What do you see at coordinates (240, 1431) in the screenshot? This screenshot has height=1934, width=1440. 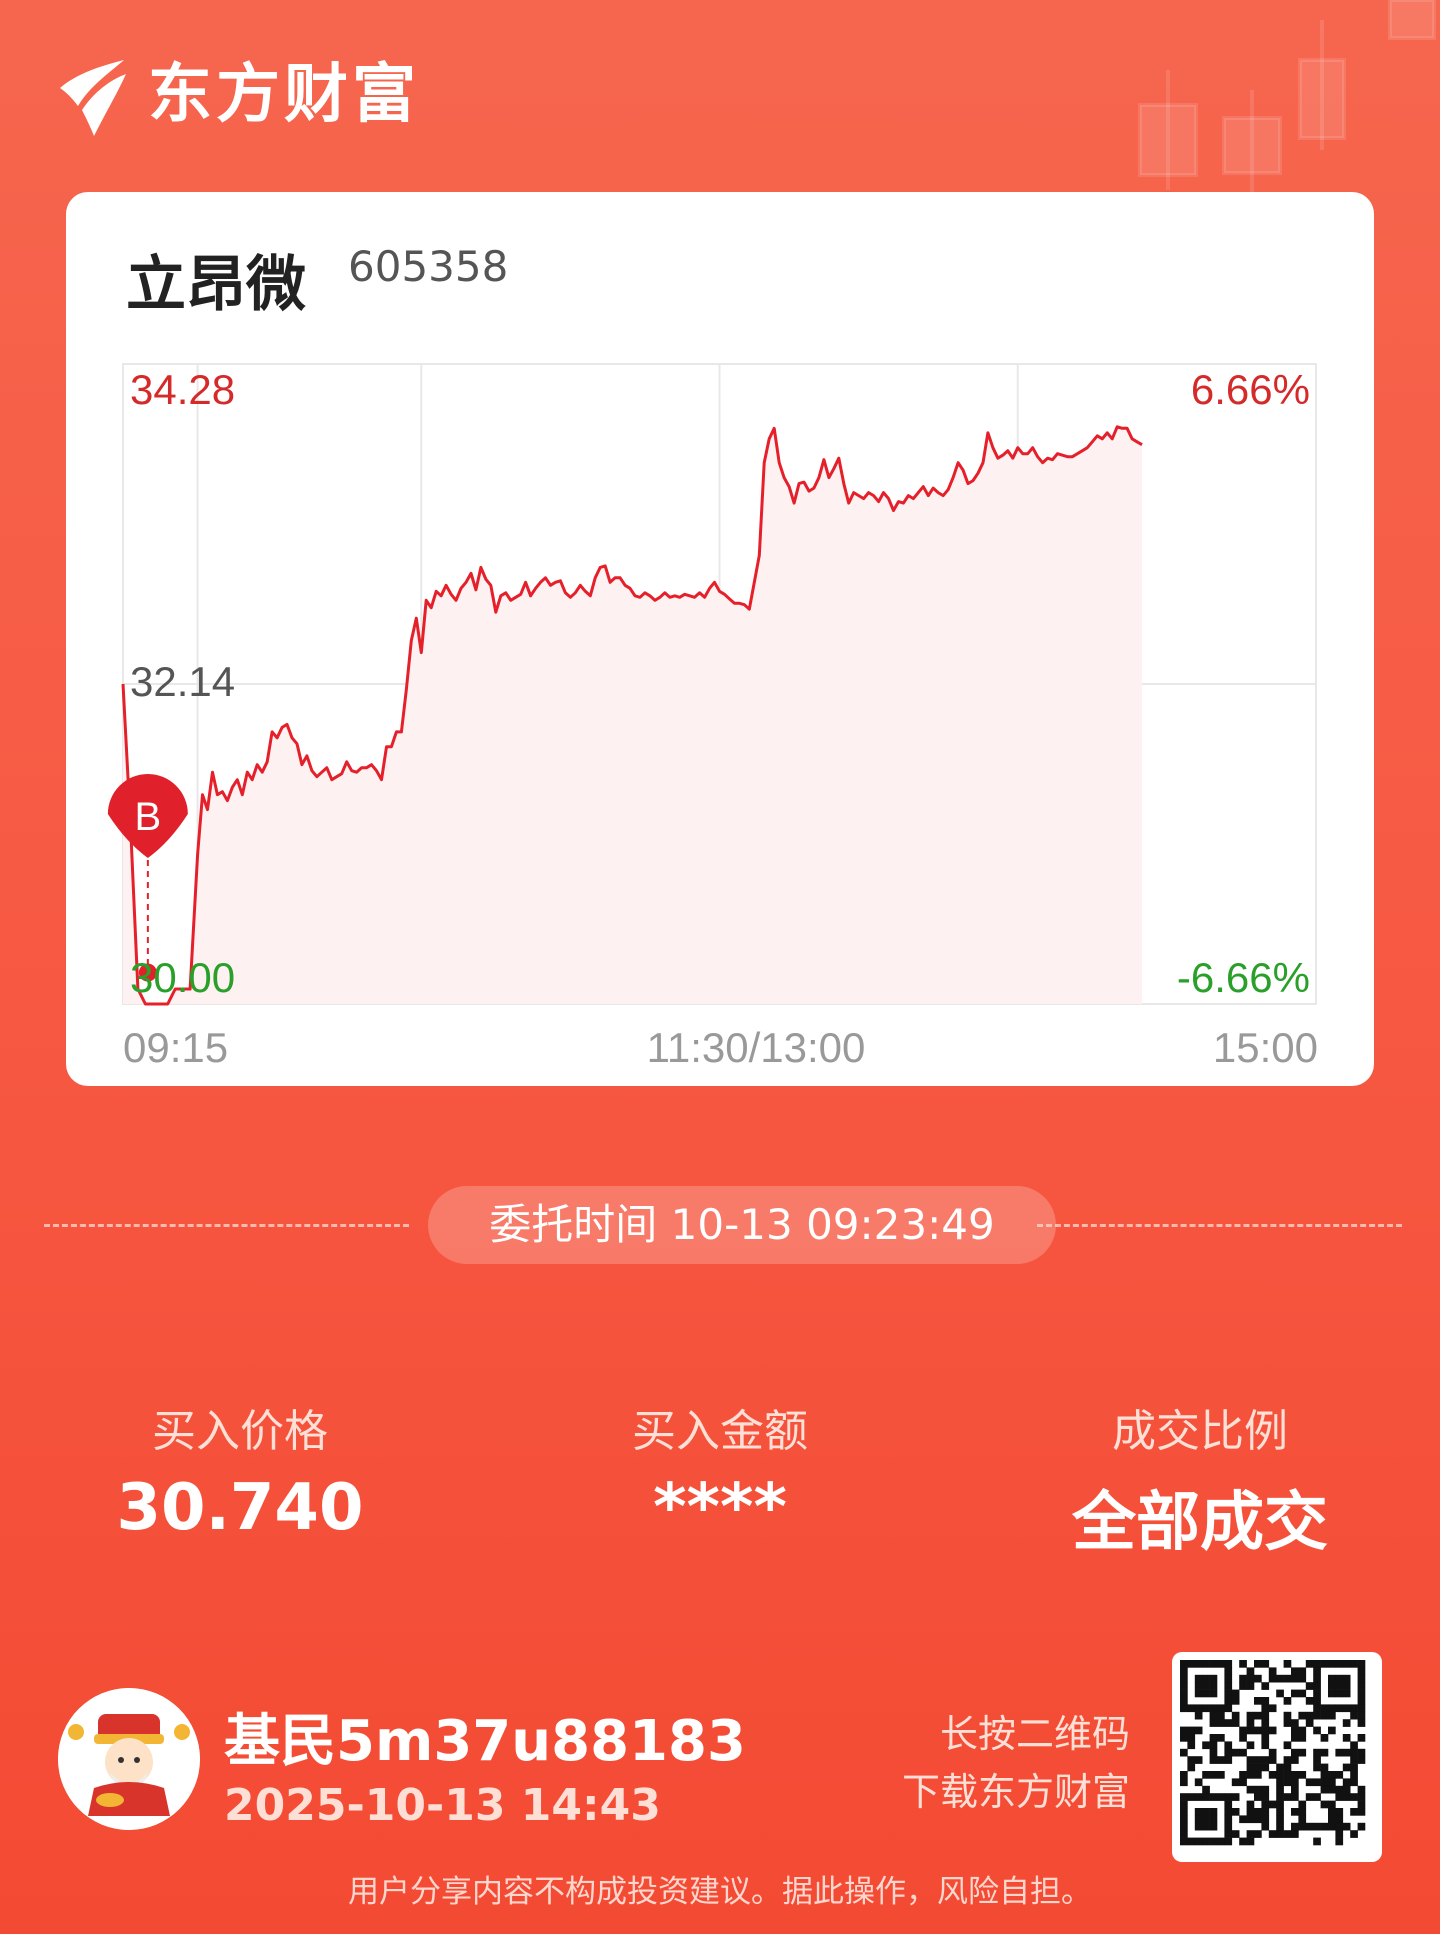 I see `stat-label: 买入价格` at bounding box center [240, 1431].